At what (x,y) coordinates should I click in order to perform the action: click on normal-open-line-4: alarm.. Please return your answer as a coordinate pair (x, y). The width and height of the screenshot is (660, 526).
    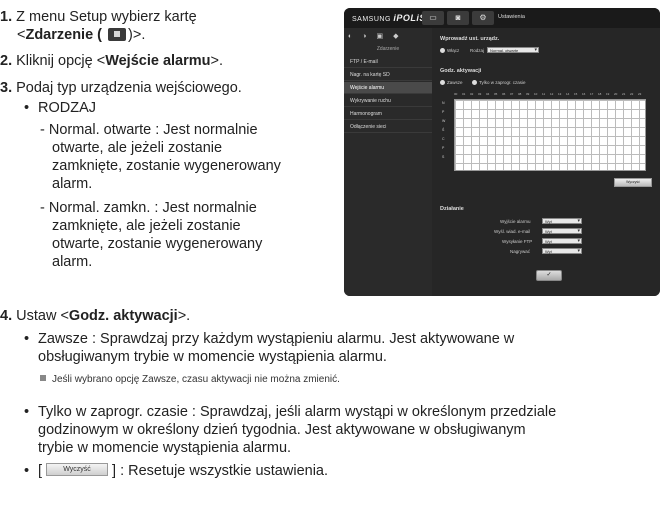
    Looking at the image, I should click on (72, 184).